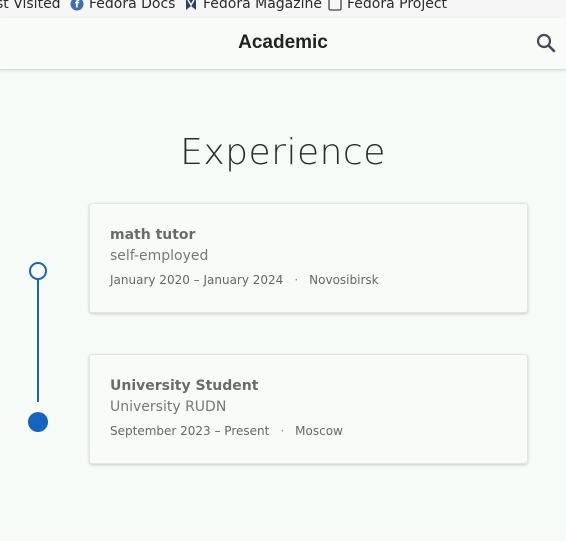  What do you see at coordinates (191, 5) in the screenshot?
I see `bookmark-icon` at bounding box center [191, 5].